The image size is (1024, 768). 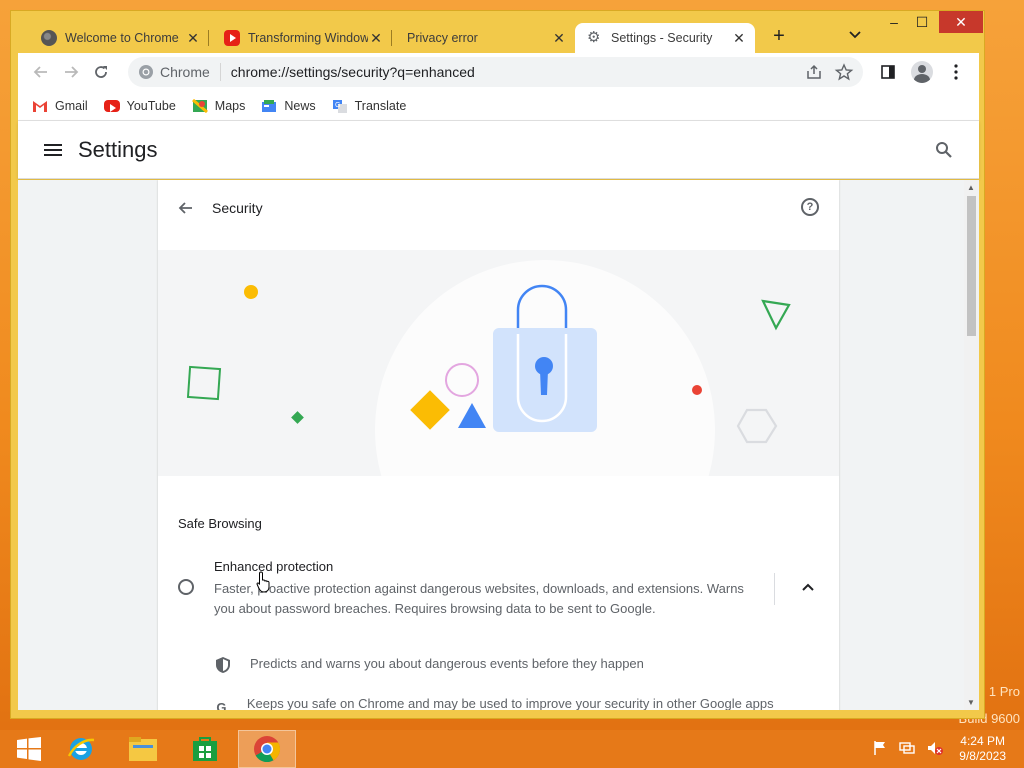 I want to click on translate-icon: G, so click(x=339, y=106).